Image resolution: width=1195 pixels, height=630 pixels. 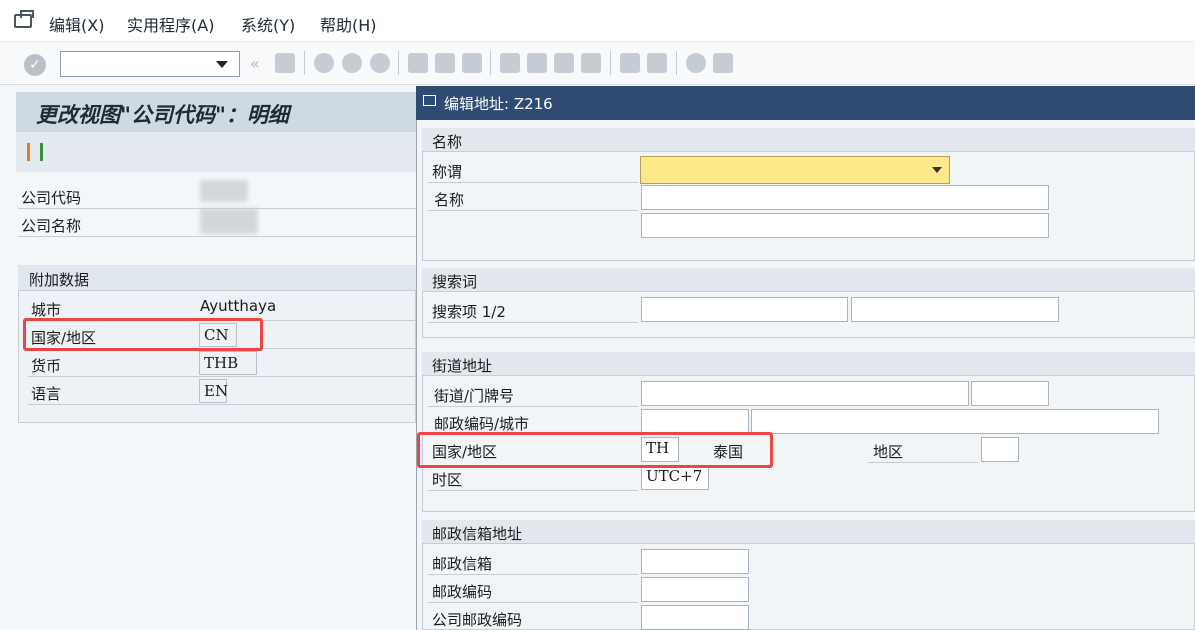 I want to click on search-term-label: 搜索项 1/2, so click(x=469, y=312).